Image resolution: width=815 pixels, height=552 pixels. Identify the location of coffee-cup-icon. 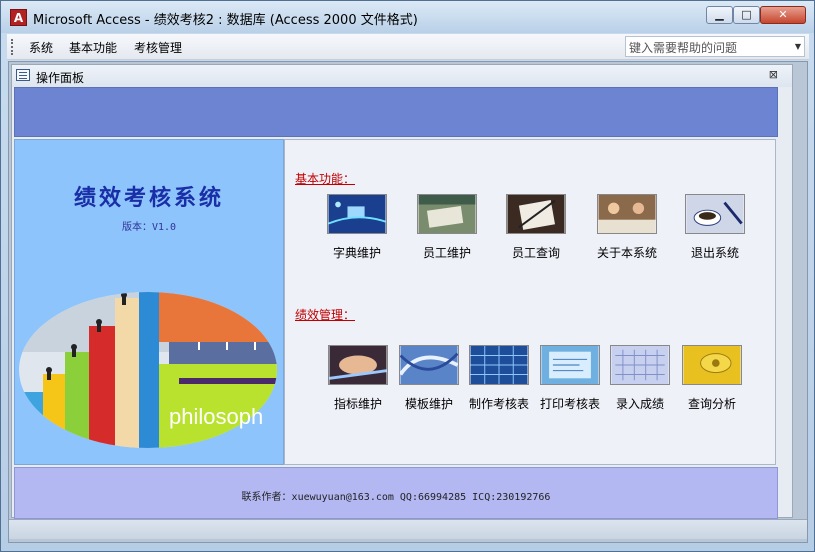
(715, 214).